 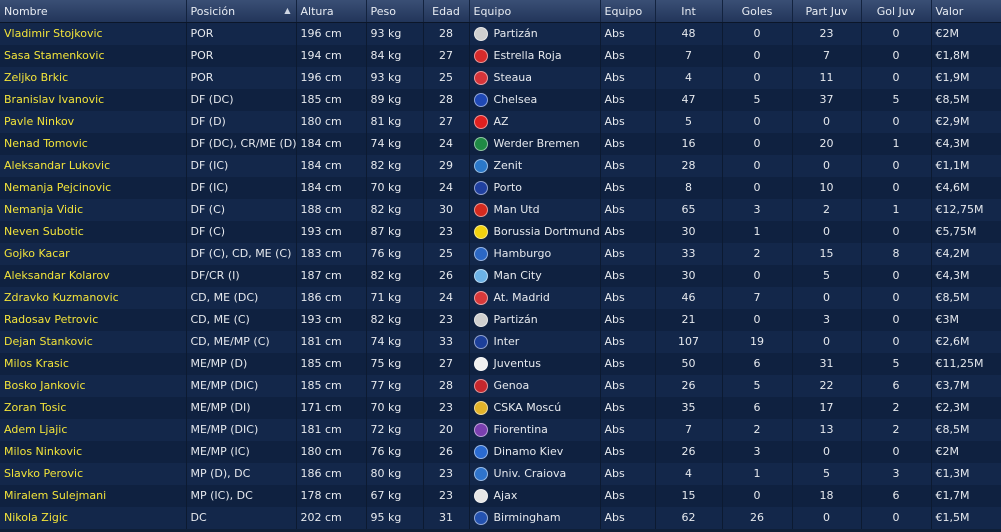 I want to click on col-header-equipo-squad: Equipo, so click(x=628, y=11).